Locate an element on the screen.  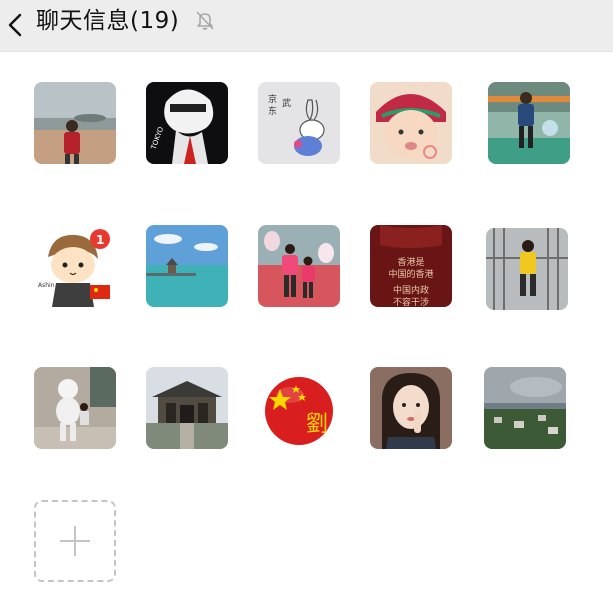
baby-hat-photo is located at coordinates (411, 123).